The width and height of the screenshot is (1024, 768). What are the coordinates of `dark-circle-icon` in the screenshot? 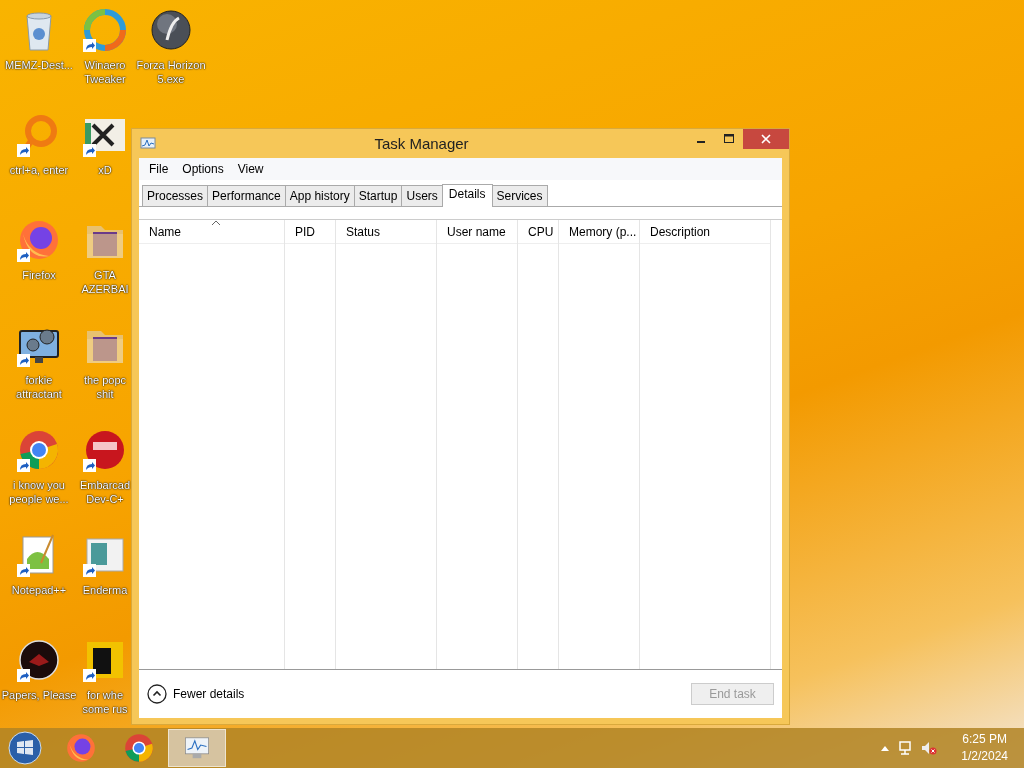 It's located at (39, 660).